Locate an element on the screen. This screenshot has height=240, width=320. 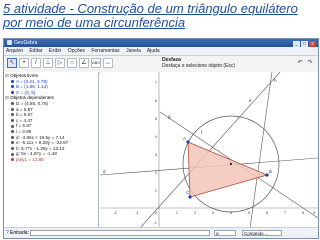
menu-exibir: Exibir is located at coordinates (55, 51).